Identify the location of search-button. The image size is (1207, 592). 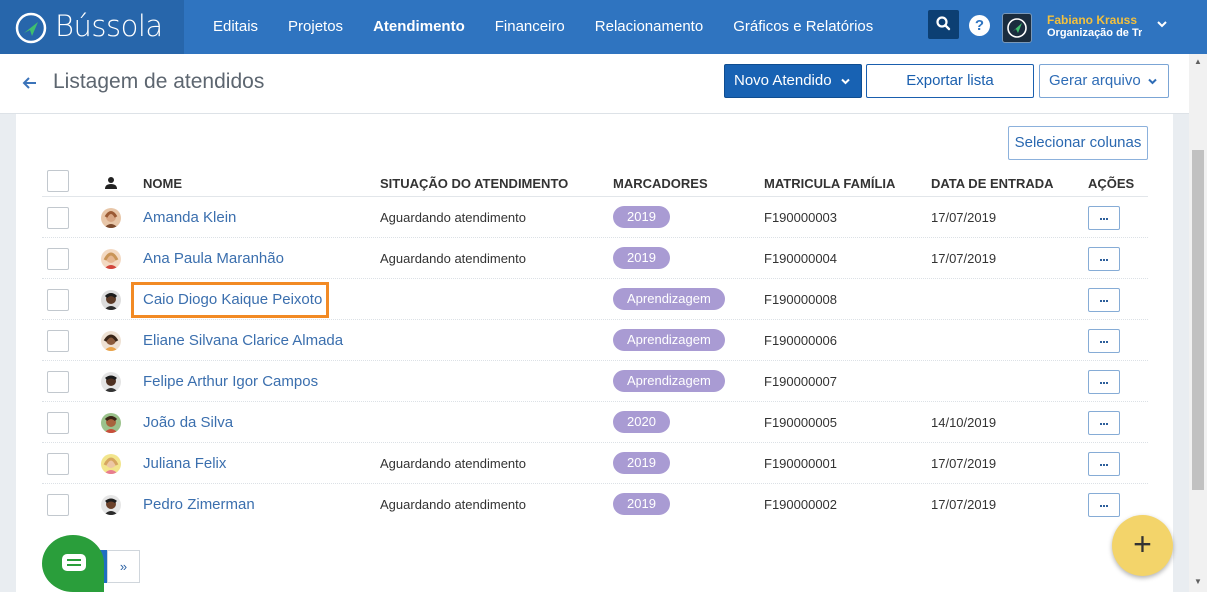
(943, 24).